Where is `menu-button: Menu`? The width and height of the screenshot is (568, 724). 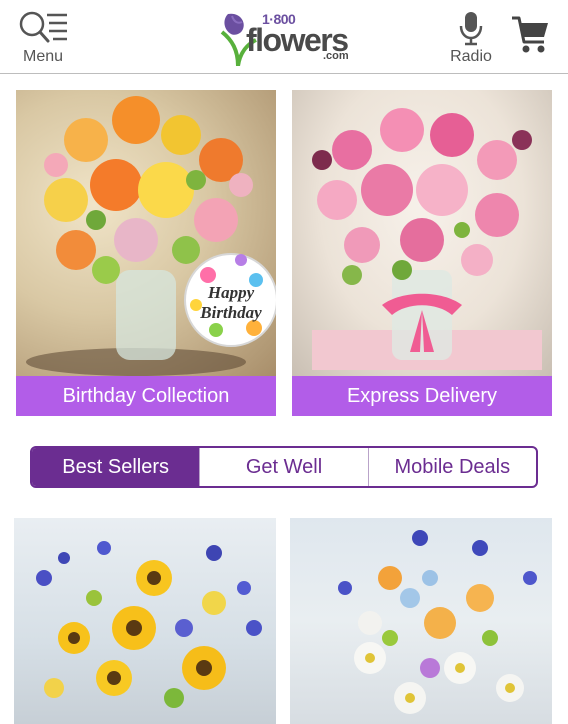 menu-button: Menu is located at coordinates (43, 38).